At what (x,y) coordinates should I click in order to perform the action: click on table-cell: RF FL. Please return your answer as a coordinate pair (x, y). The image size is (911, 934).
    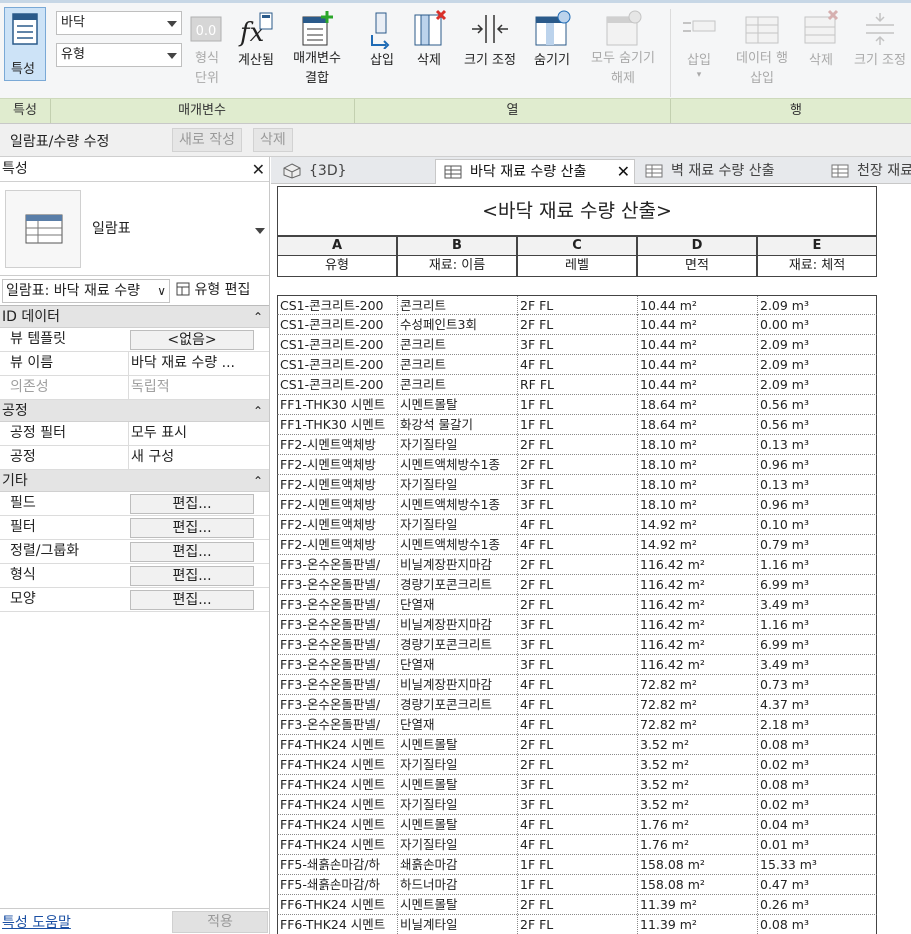
    Looking at the image, I should click on (578, 384).